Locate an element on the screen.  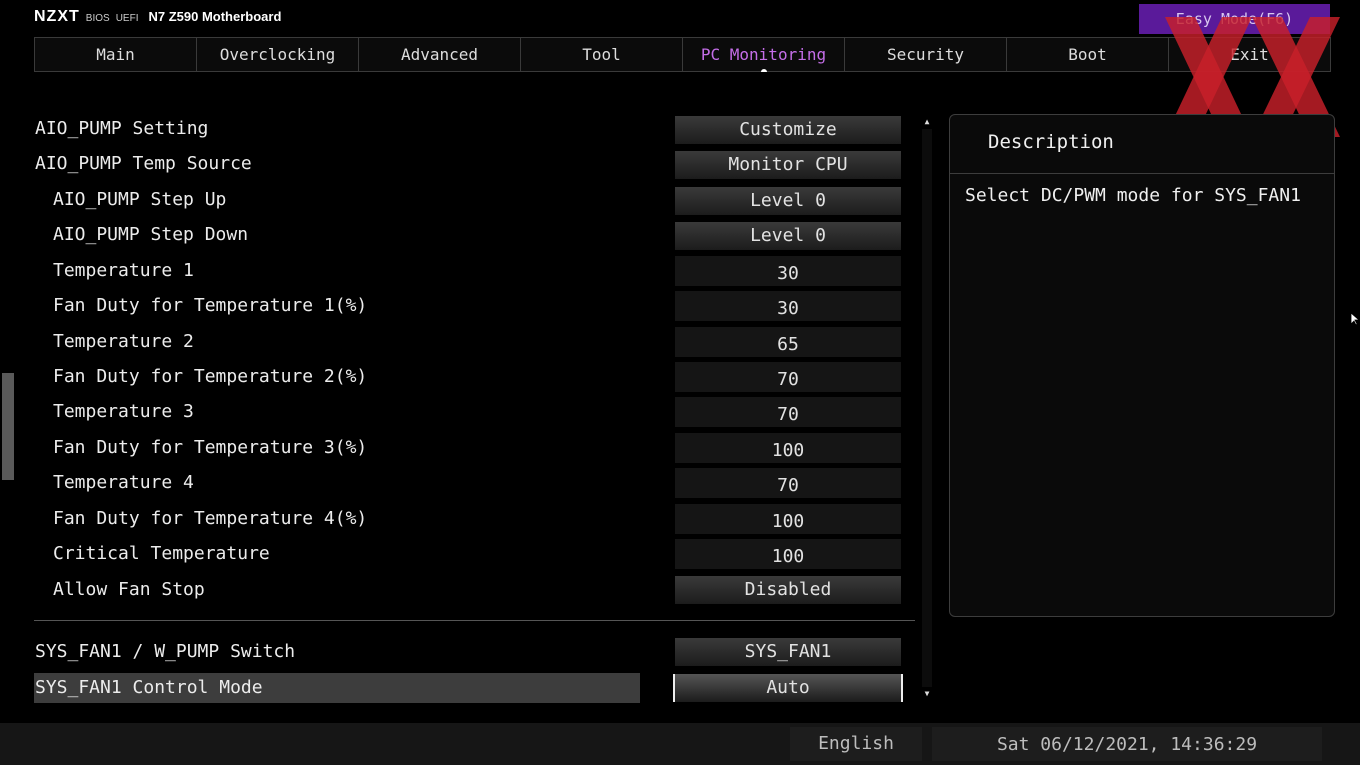
setting-label-aio-pump-setting: AIO_PUMP Setting is located at coordinates (122, 128).